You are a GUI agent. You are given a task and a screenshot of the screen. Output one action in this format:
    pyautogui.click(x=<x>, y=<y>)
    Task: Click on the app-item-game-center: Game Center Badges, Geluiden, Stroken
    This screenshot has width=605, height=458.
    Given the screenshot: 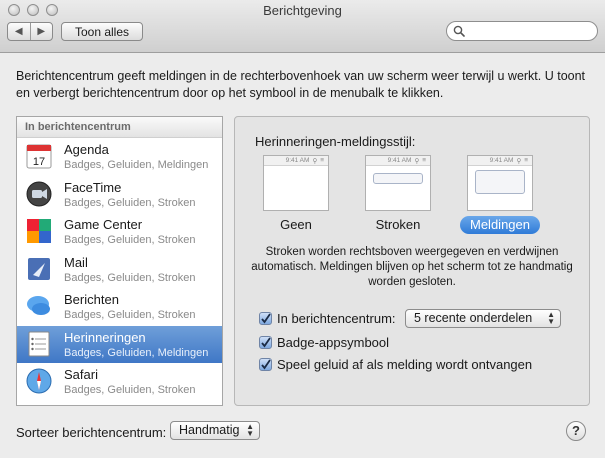 What is the action you would take?
    pyautogui.click(x=119, y=232)
    